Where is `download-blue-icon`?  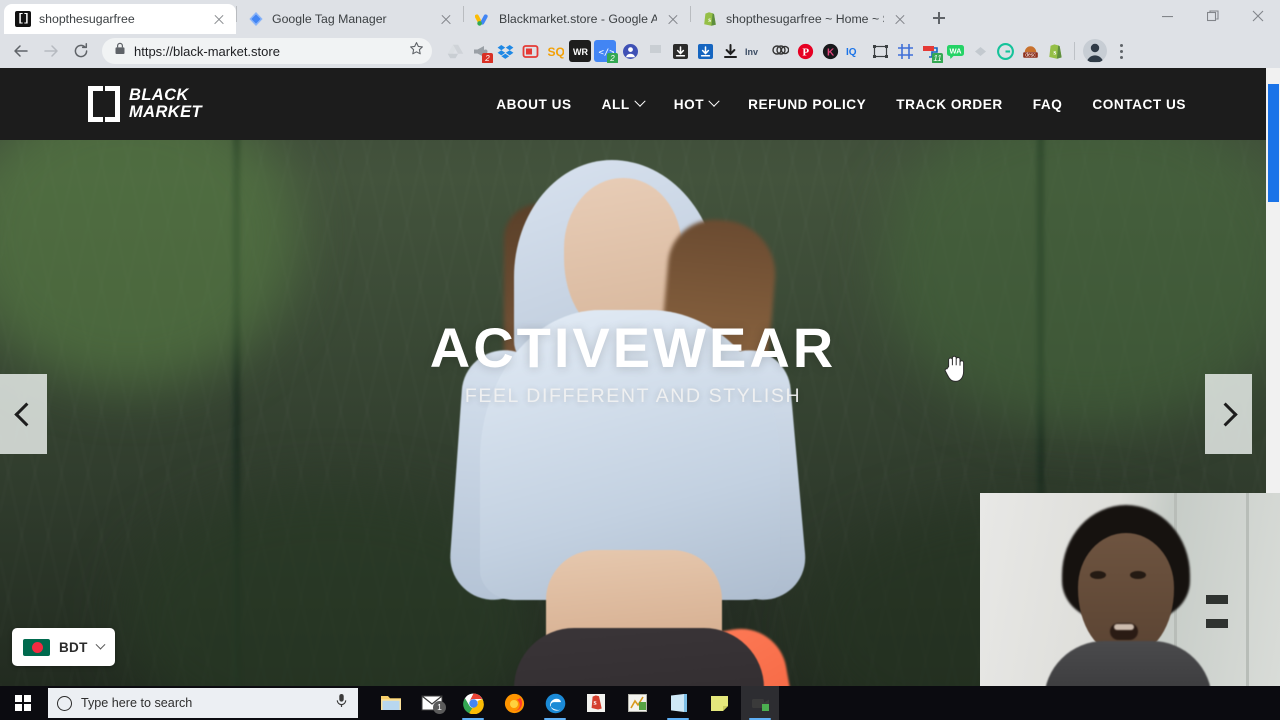 download-blue-icon is located at coordinates (705, 51).